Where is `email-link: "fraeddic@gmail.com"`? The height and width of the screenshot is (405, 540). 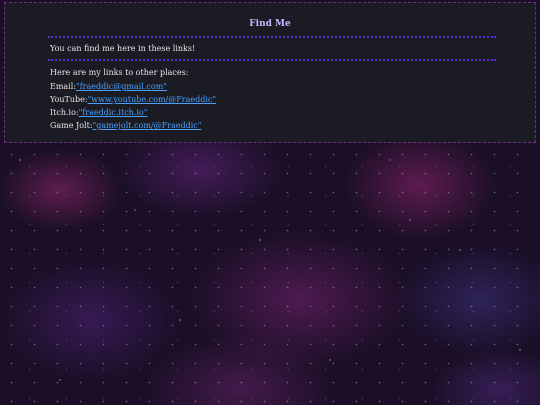 email-link: "fraeddic@gmail.com" is located at coordinates (121, 86).